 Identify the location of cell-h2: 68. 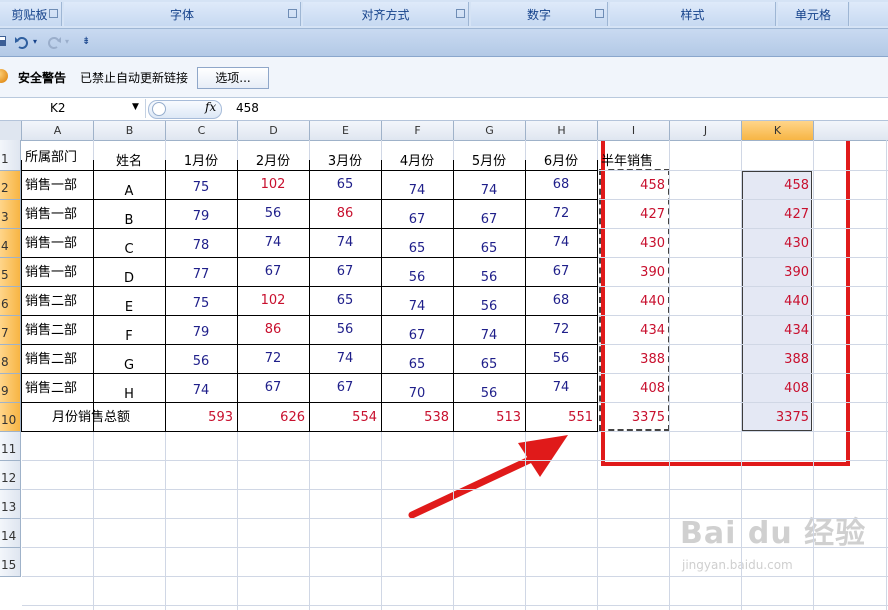
(561, 184).